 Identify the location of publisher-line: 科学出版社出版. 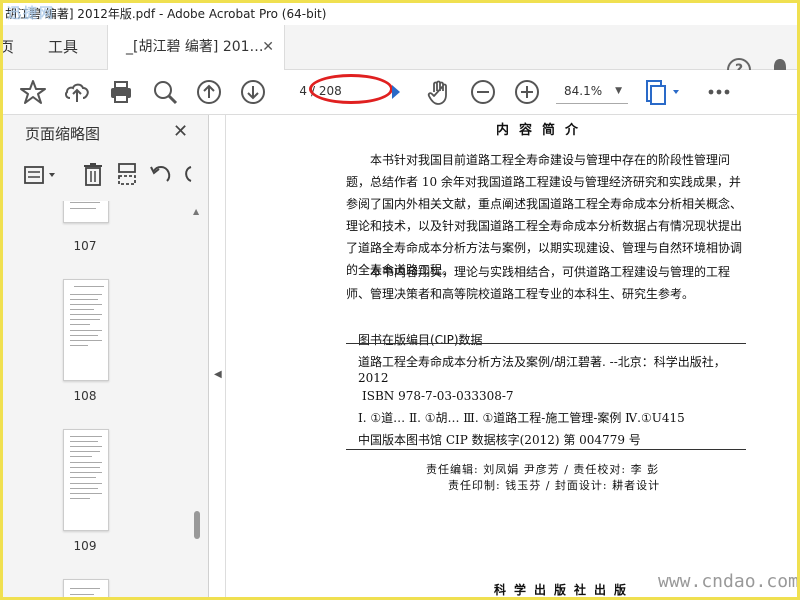
(564, 590).